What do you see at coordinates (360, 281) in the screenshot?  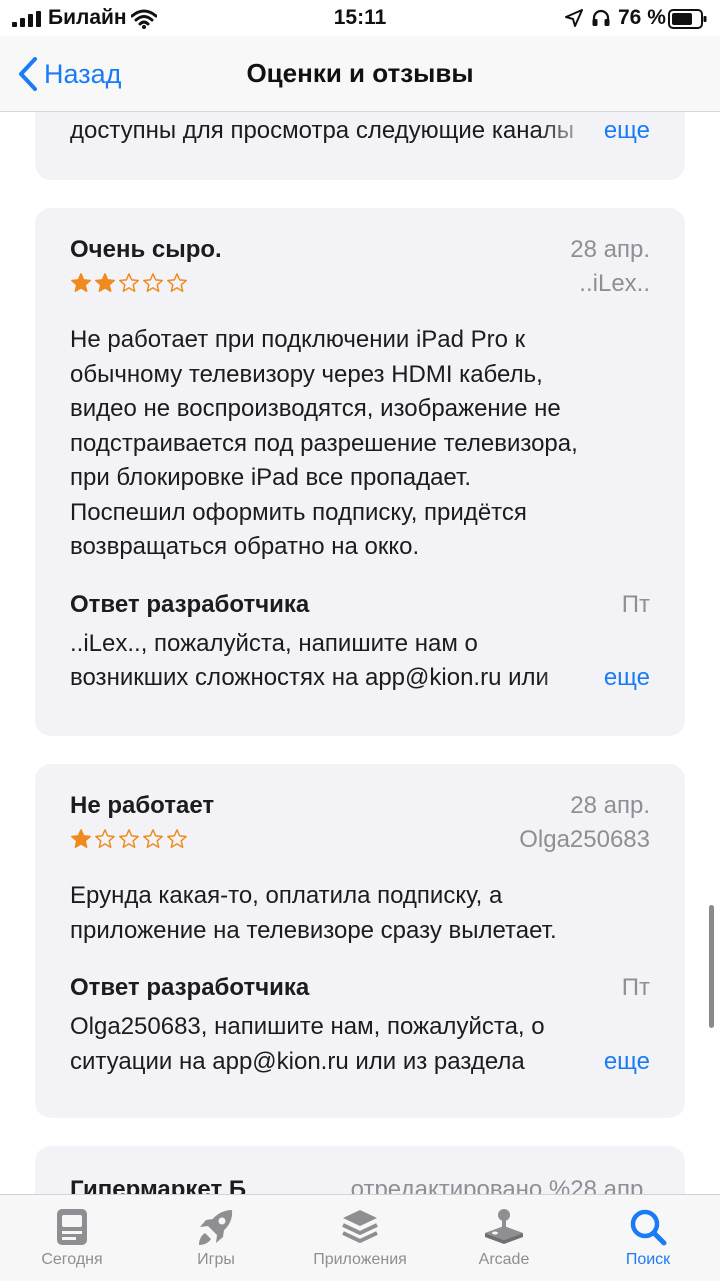 I see `star-rating` at bounding box center [360, 281].